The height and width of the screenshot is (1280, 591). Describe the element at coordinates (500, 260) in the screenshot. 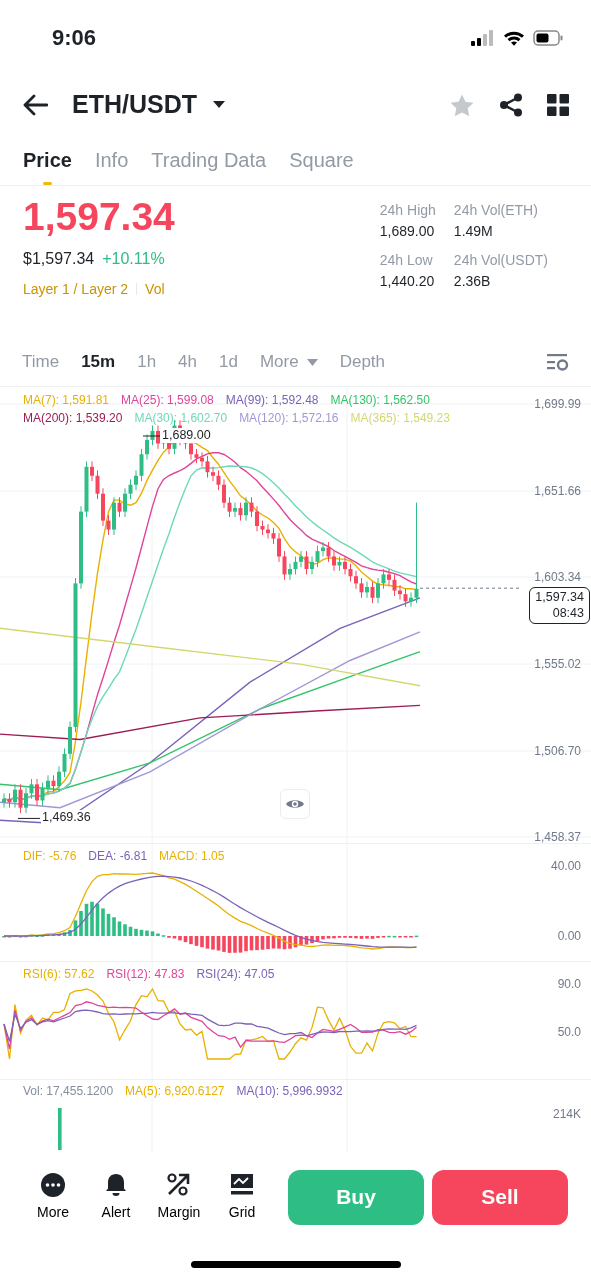

I see `stat-label: 24h Vol(USDT)` at that location.